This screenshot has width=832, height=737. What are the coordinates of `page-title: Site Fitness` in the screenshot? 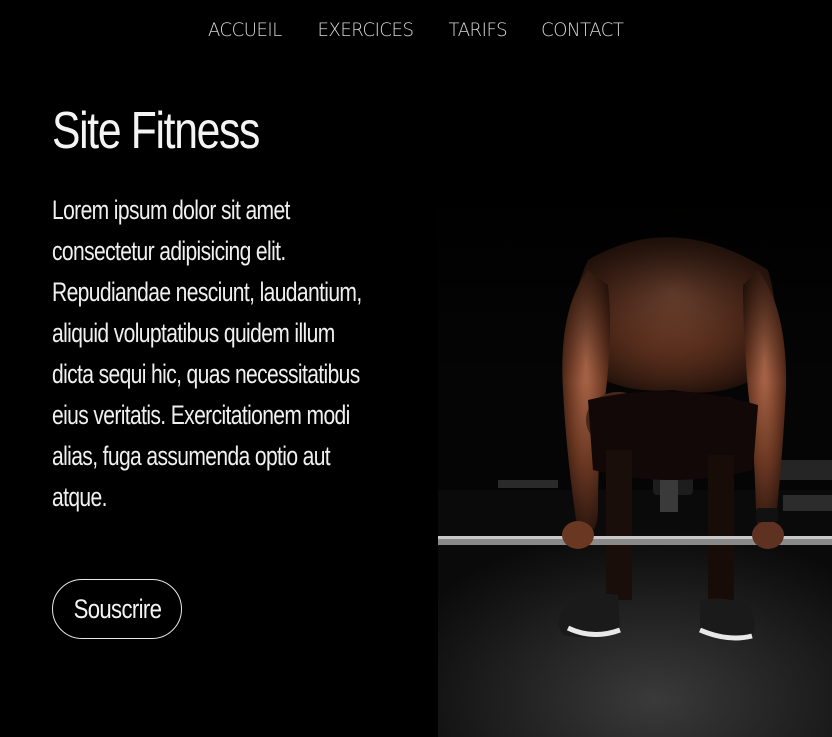 It's located at (156, 131).